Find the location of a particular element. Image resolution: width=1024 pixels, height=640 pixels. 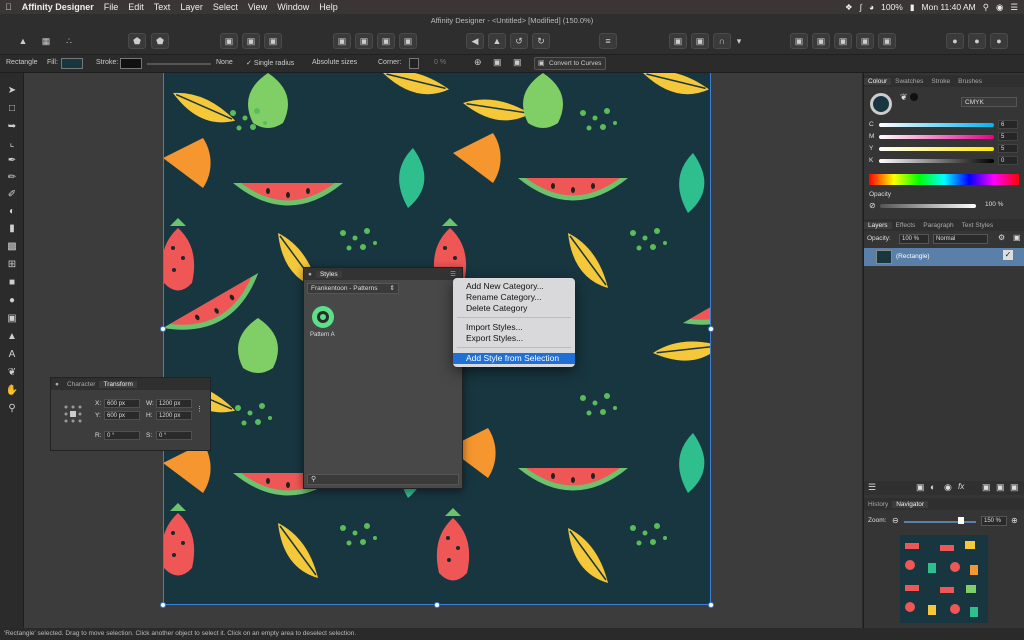

eyedropper-tool-icon: ❦ is located at coordinates (12, 372).